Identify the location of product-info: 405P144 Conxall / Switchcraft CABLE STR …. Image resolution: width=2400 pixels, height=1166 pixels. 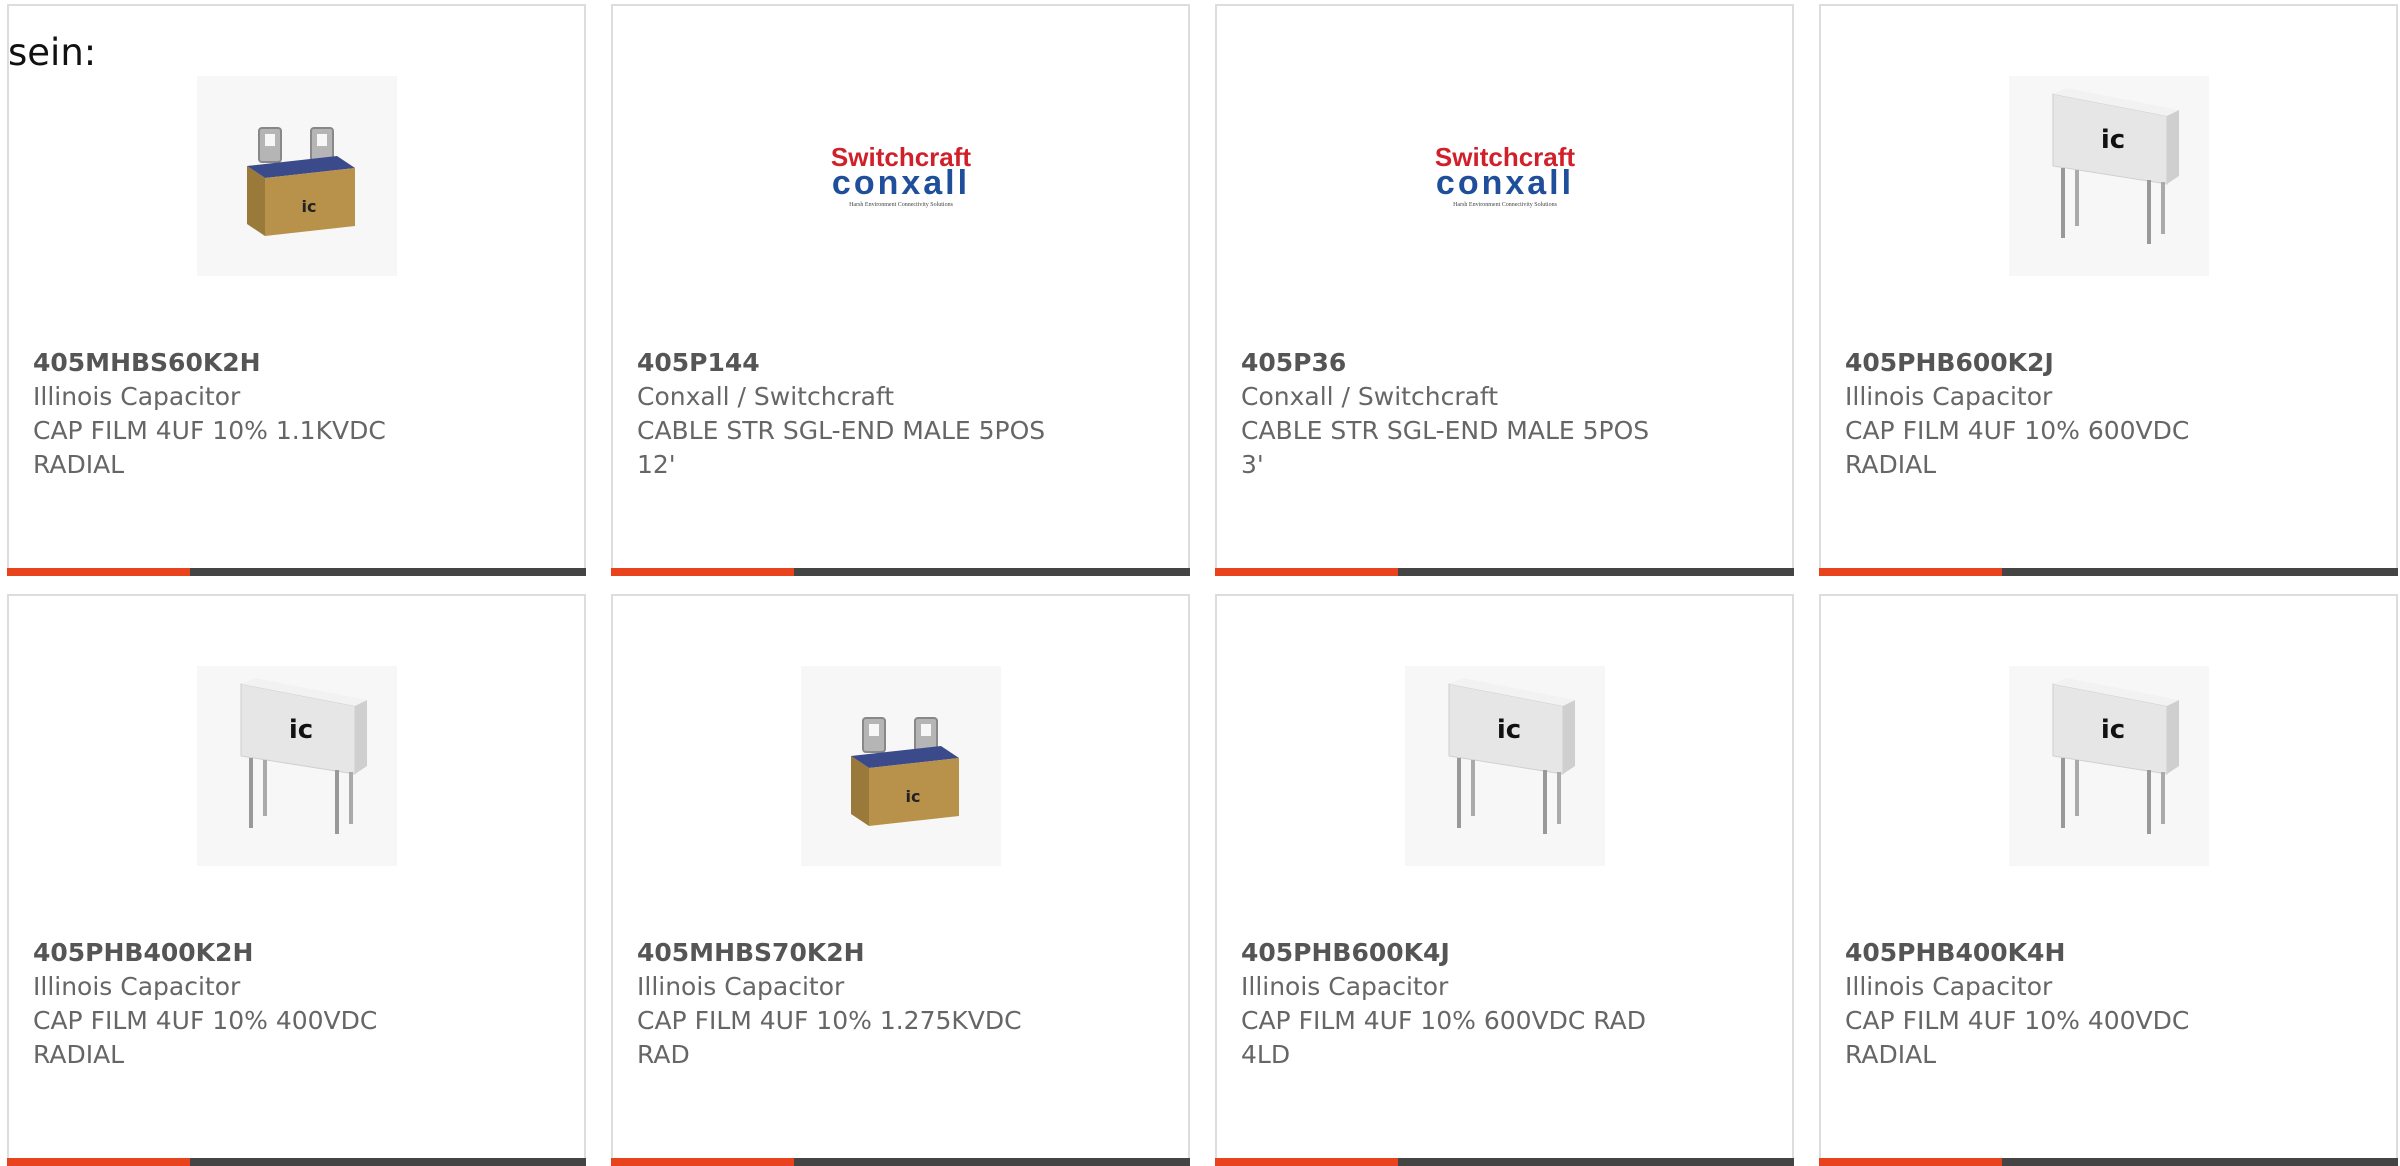
(900, 414).